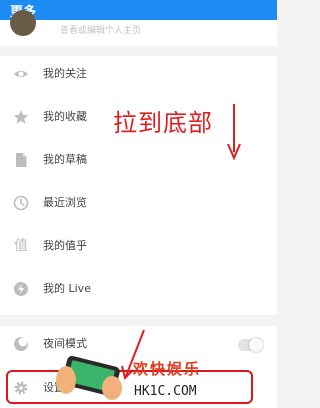 The height and width of the screenshot is (408, 320). What do you see at coordinates (21, 246) in the screenshot?
I see `zhihu-value-icon: 值` at bounding box center [21, 246].